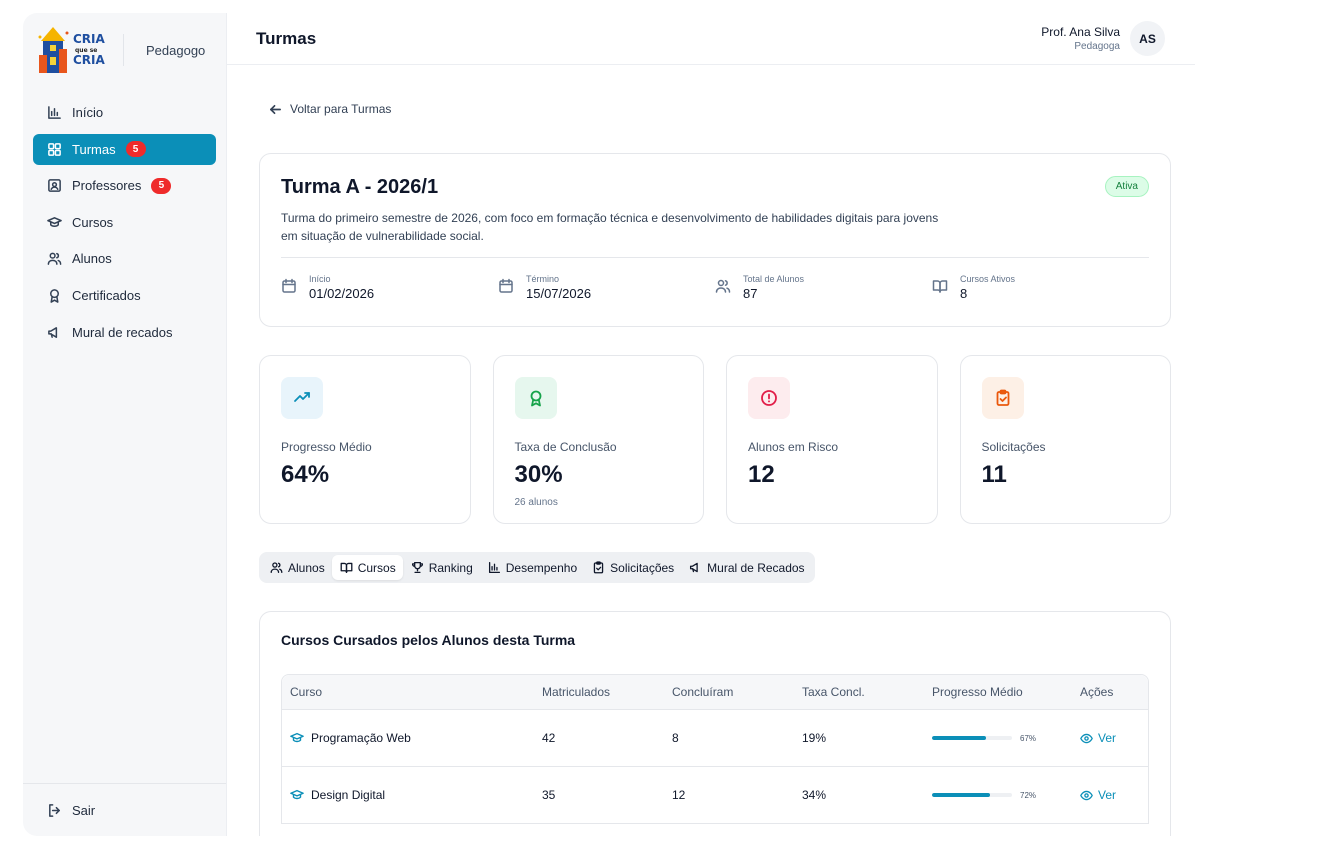 Image resolution: width=1340 pixels, height=860 pixels. What do you see at coordinates (412, 692) in the screenshot?
I see `col-header-curso: Curso` at bounding box center [412, 692].